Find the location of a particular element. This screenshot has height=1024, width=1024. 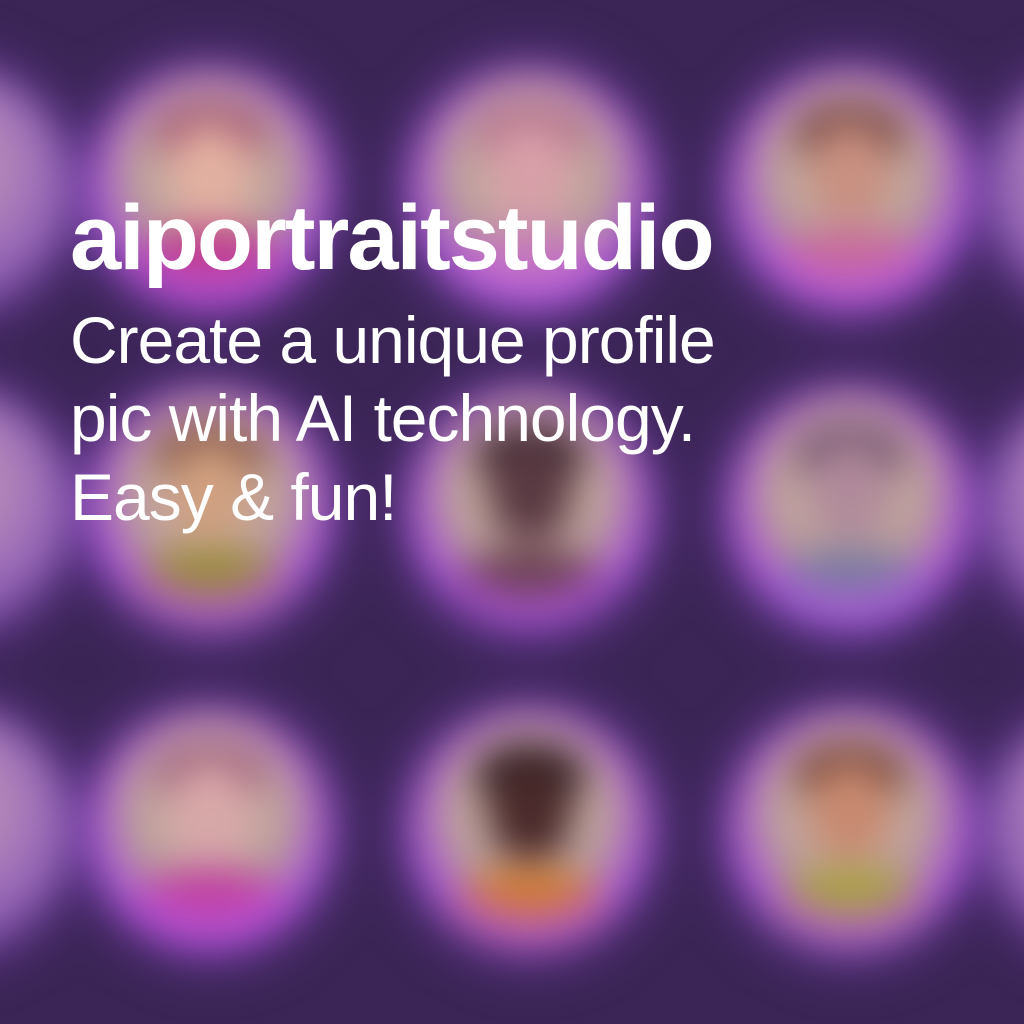

tagline-line-2: pic with AI technology. is located at coordinates (383, 418).